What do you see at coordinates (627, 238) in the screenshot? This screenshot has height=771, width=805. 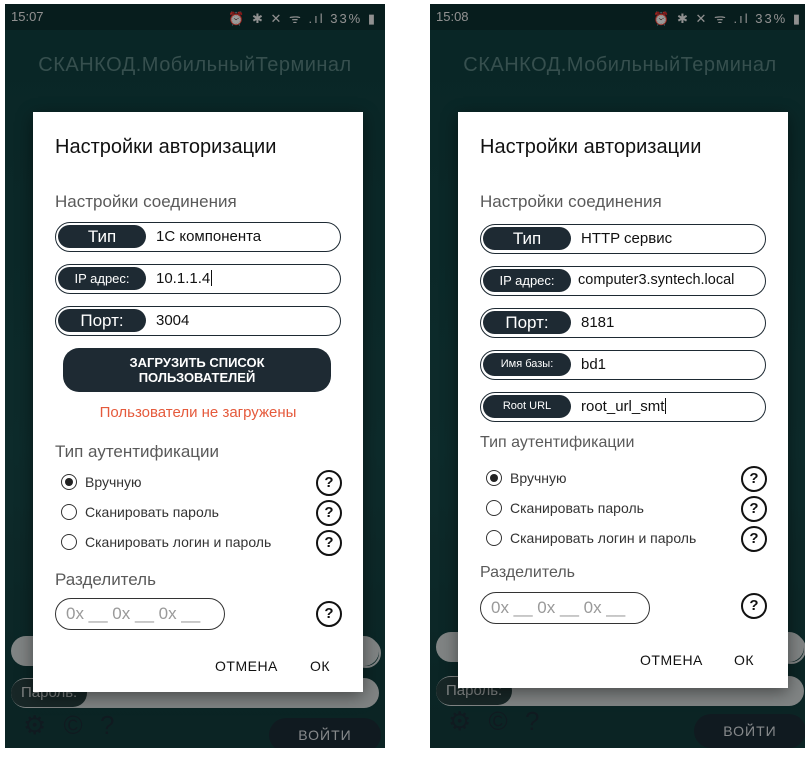 I see `type-value: HTTP сервис` at bounding box center [627, 238].